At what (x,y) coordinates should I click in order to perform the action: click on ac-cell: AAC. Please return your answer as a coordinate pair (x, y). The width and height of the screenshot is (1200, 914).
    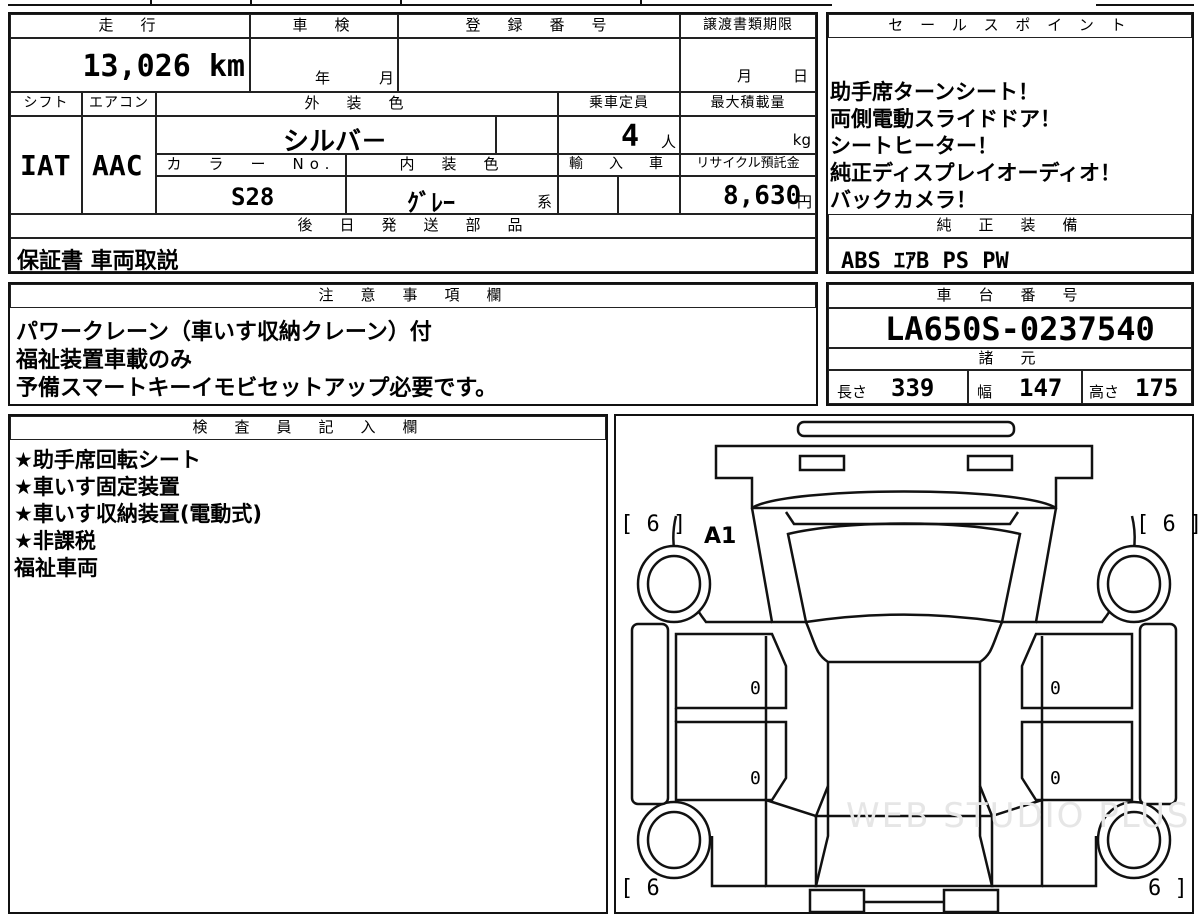
    Looking at the image, I should click on (119, 165).